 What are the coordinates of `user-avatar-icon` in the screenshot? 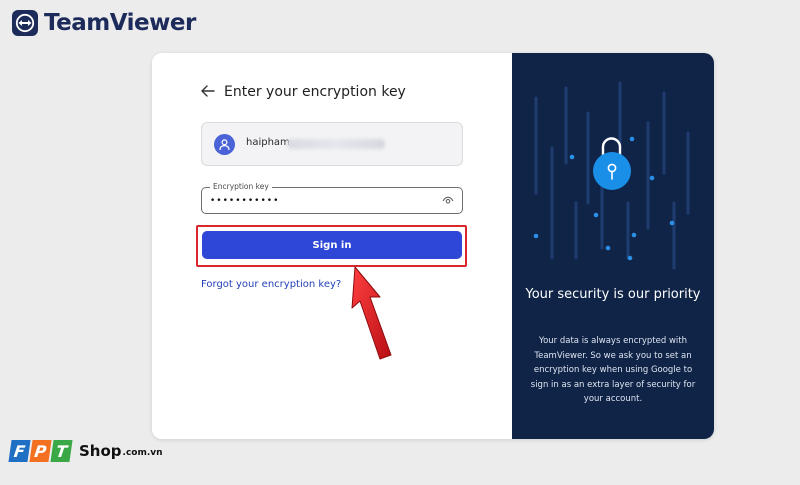 It's located at (224, 144).